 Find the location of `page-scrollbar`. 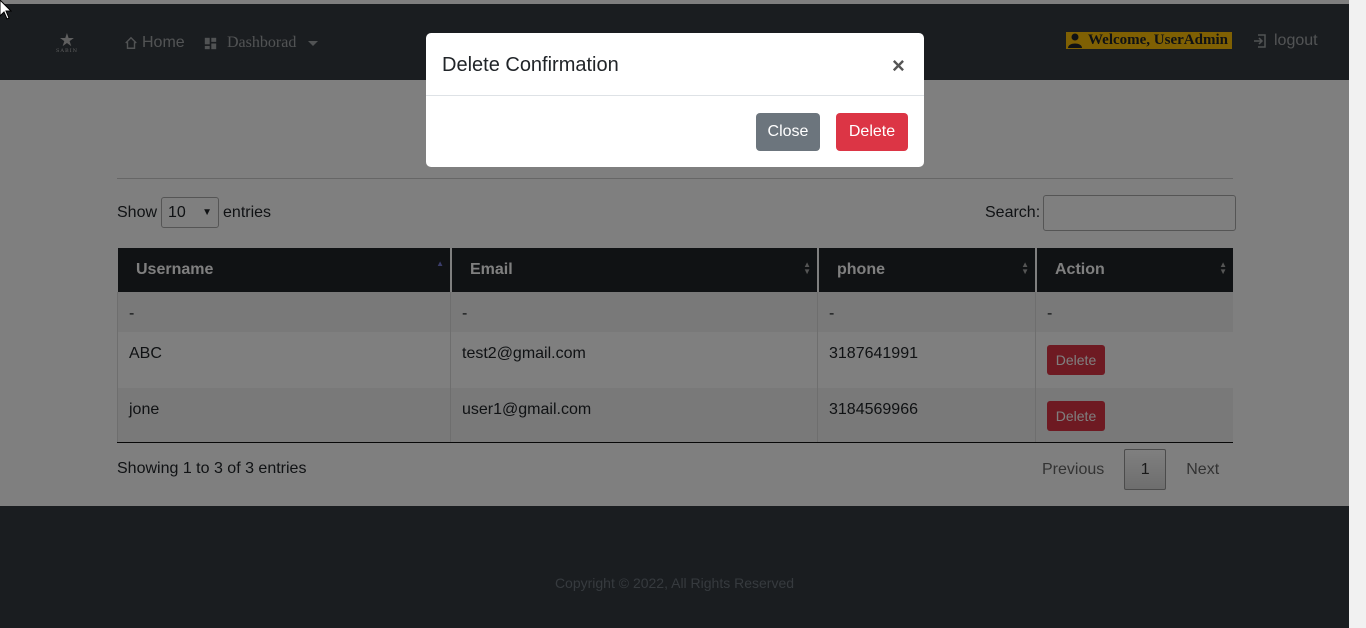

page-scrollbar is located at coordinates (1357, 314).